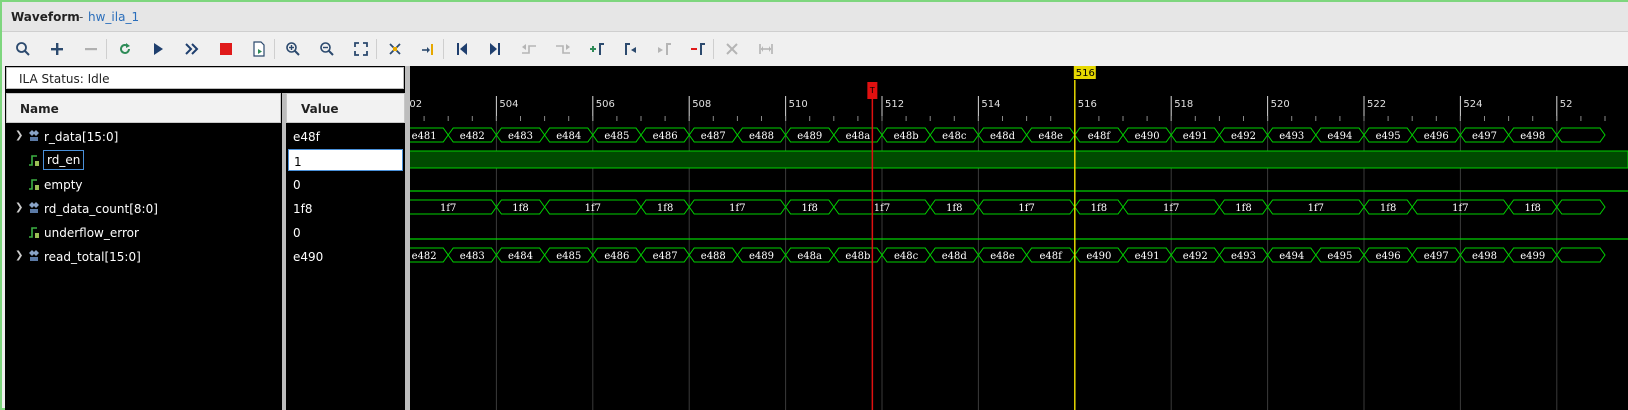  Describe the element at coordinates (809, 136) in the screenshot. I see `r-data-value-label: e489` at that location.